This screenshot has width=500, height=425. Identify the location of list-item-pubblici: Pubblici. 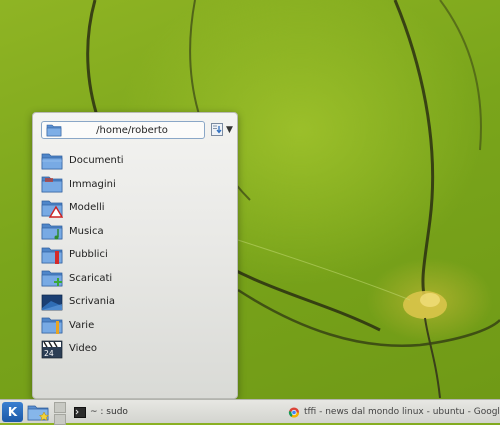
(136, 255).